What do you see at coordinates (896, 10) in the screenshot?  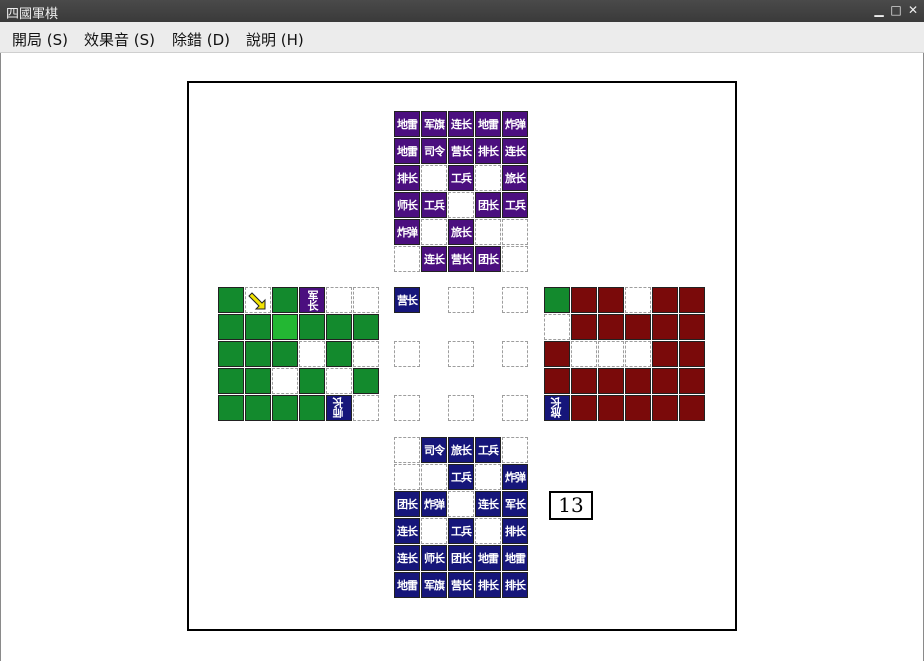 I see `maximize-icon: □` at bounding box center [896, 10].